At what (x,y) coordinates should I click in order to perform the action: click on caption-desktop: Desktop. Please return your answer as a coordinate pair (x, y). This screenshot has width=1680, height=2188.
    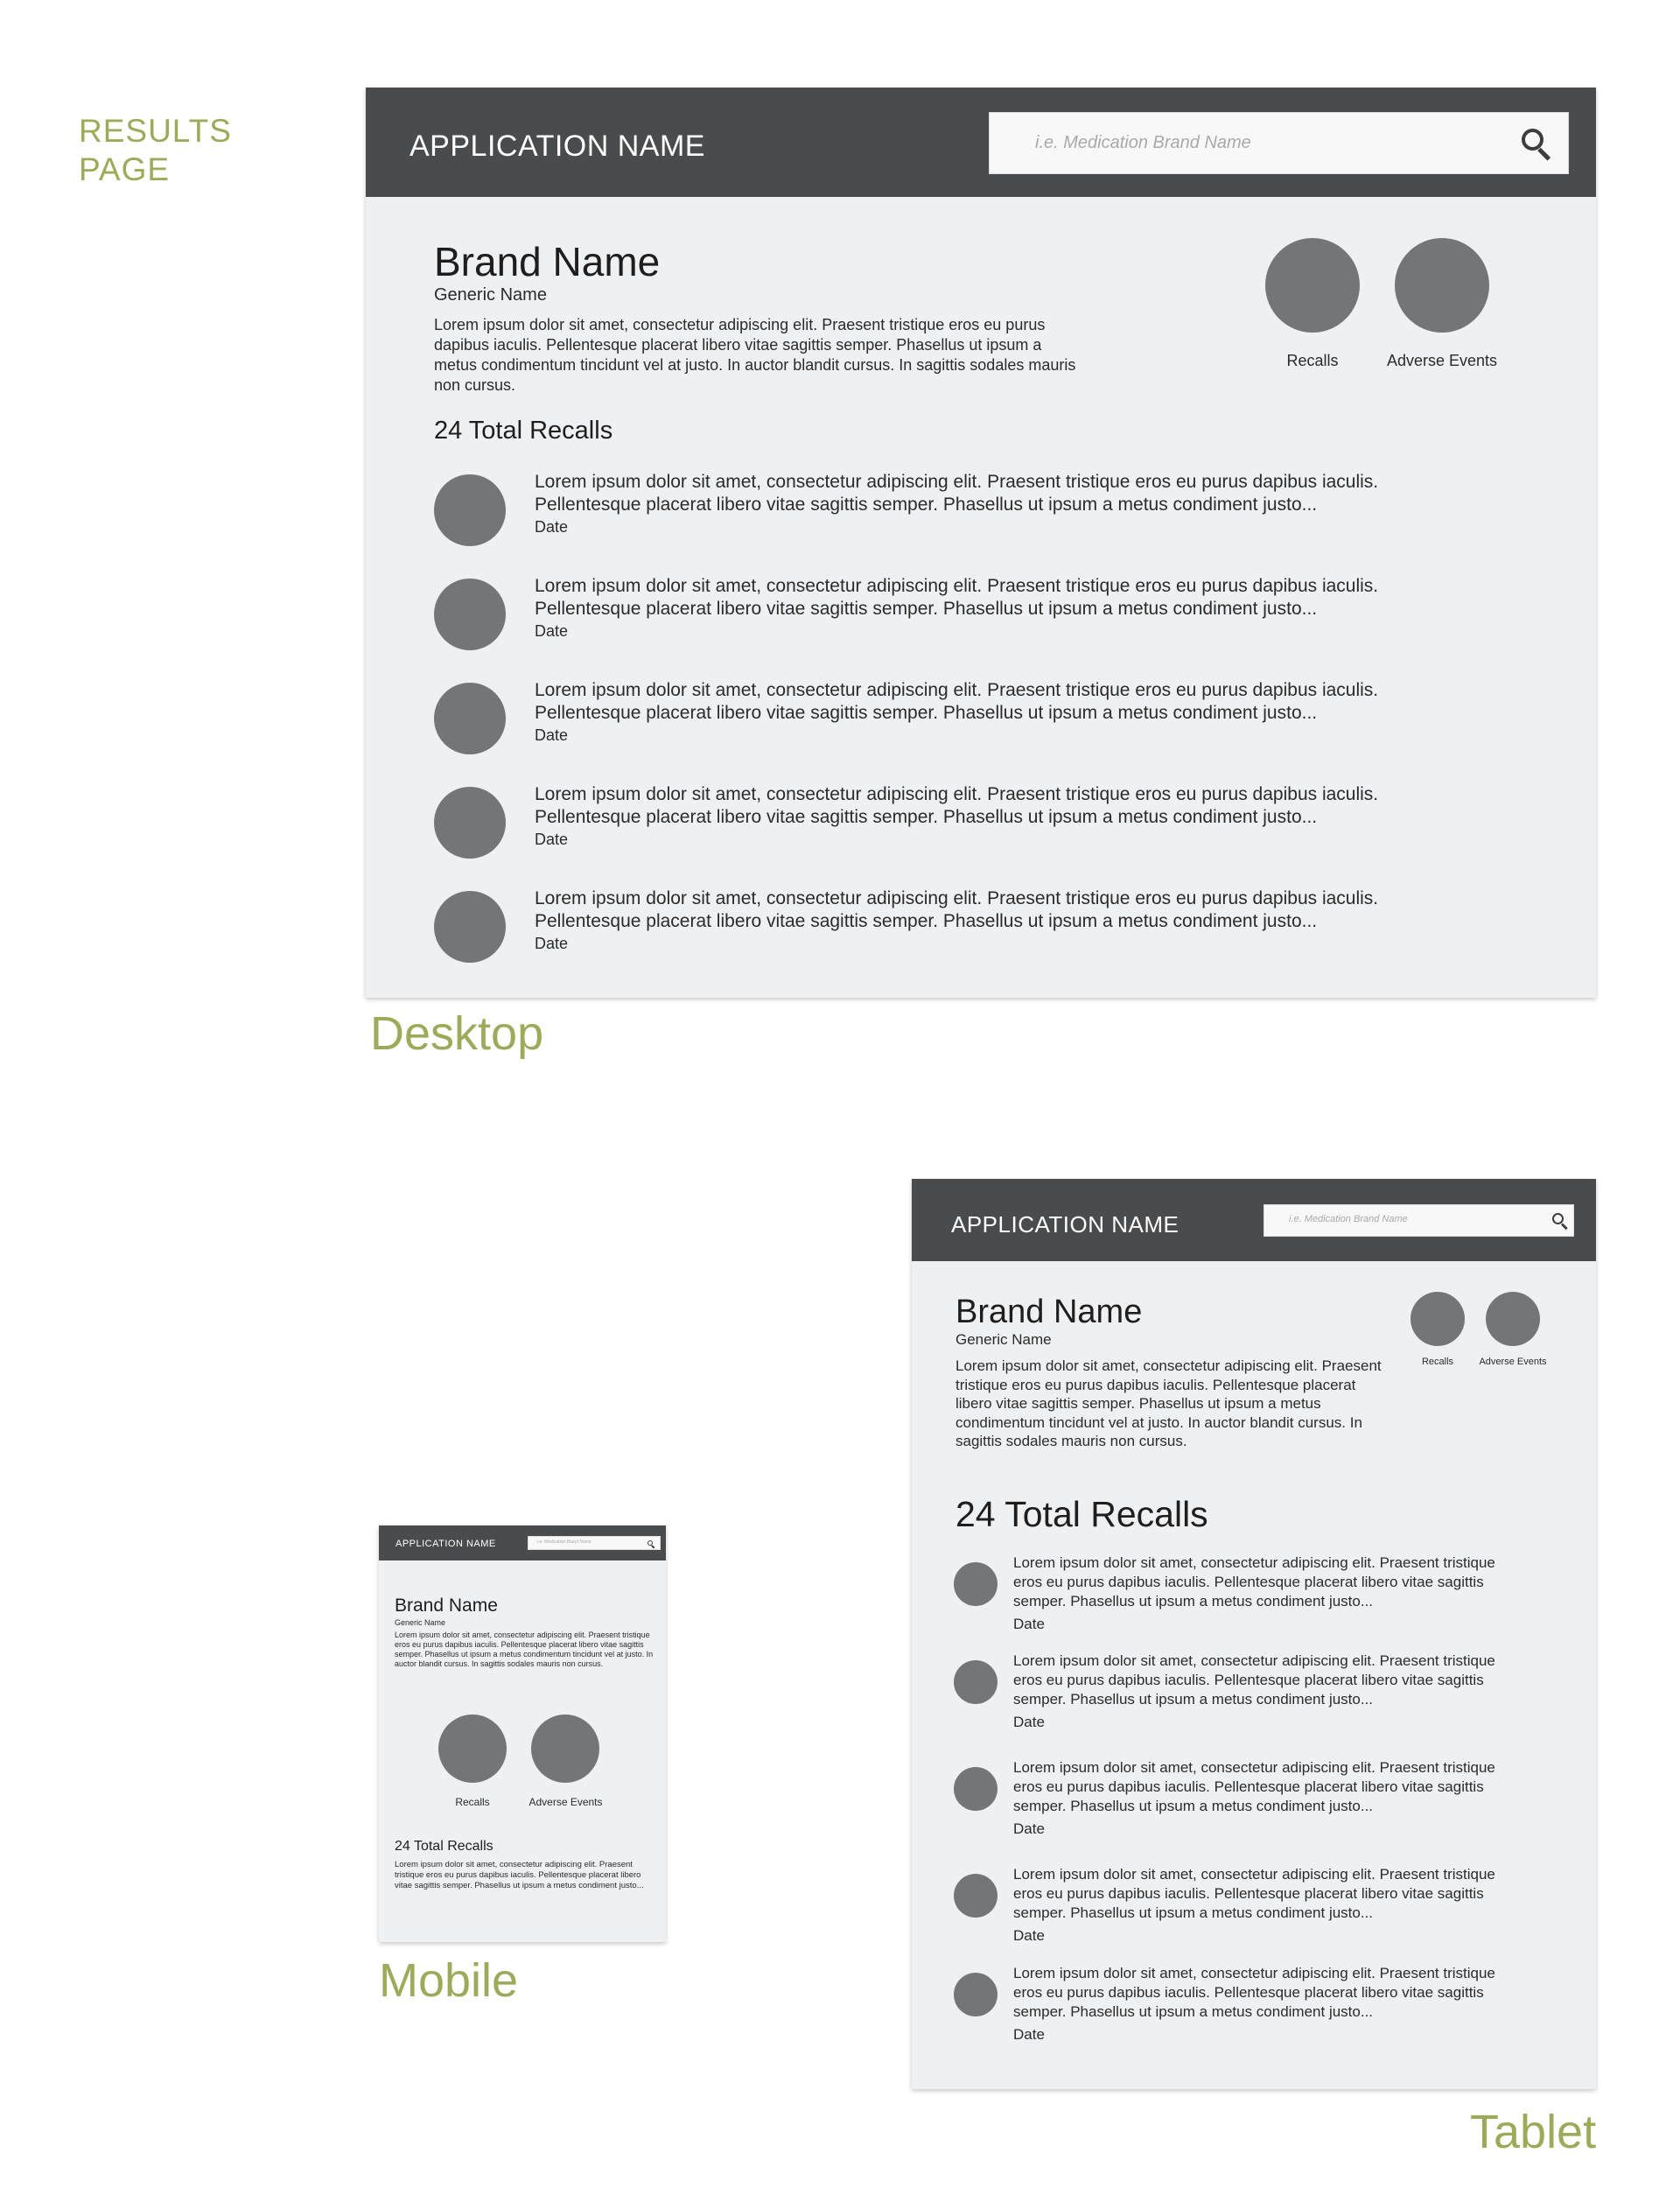
    Looking at the image, I should click on (457, 1033).